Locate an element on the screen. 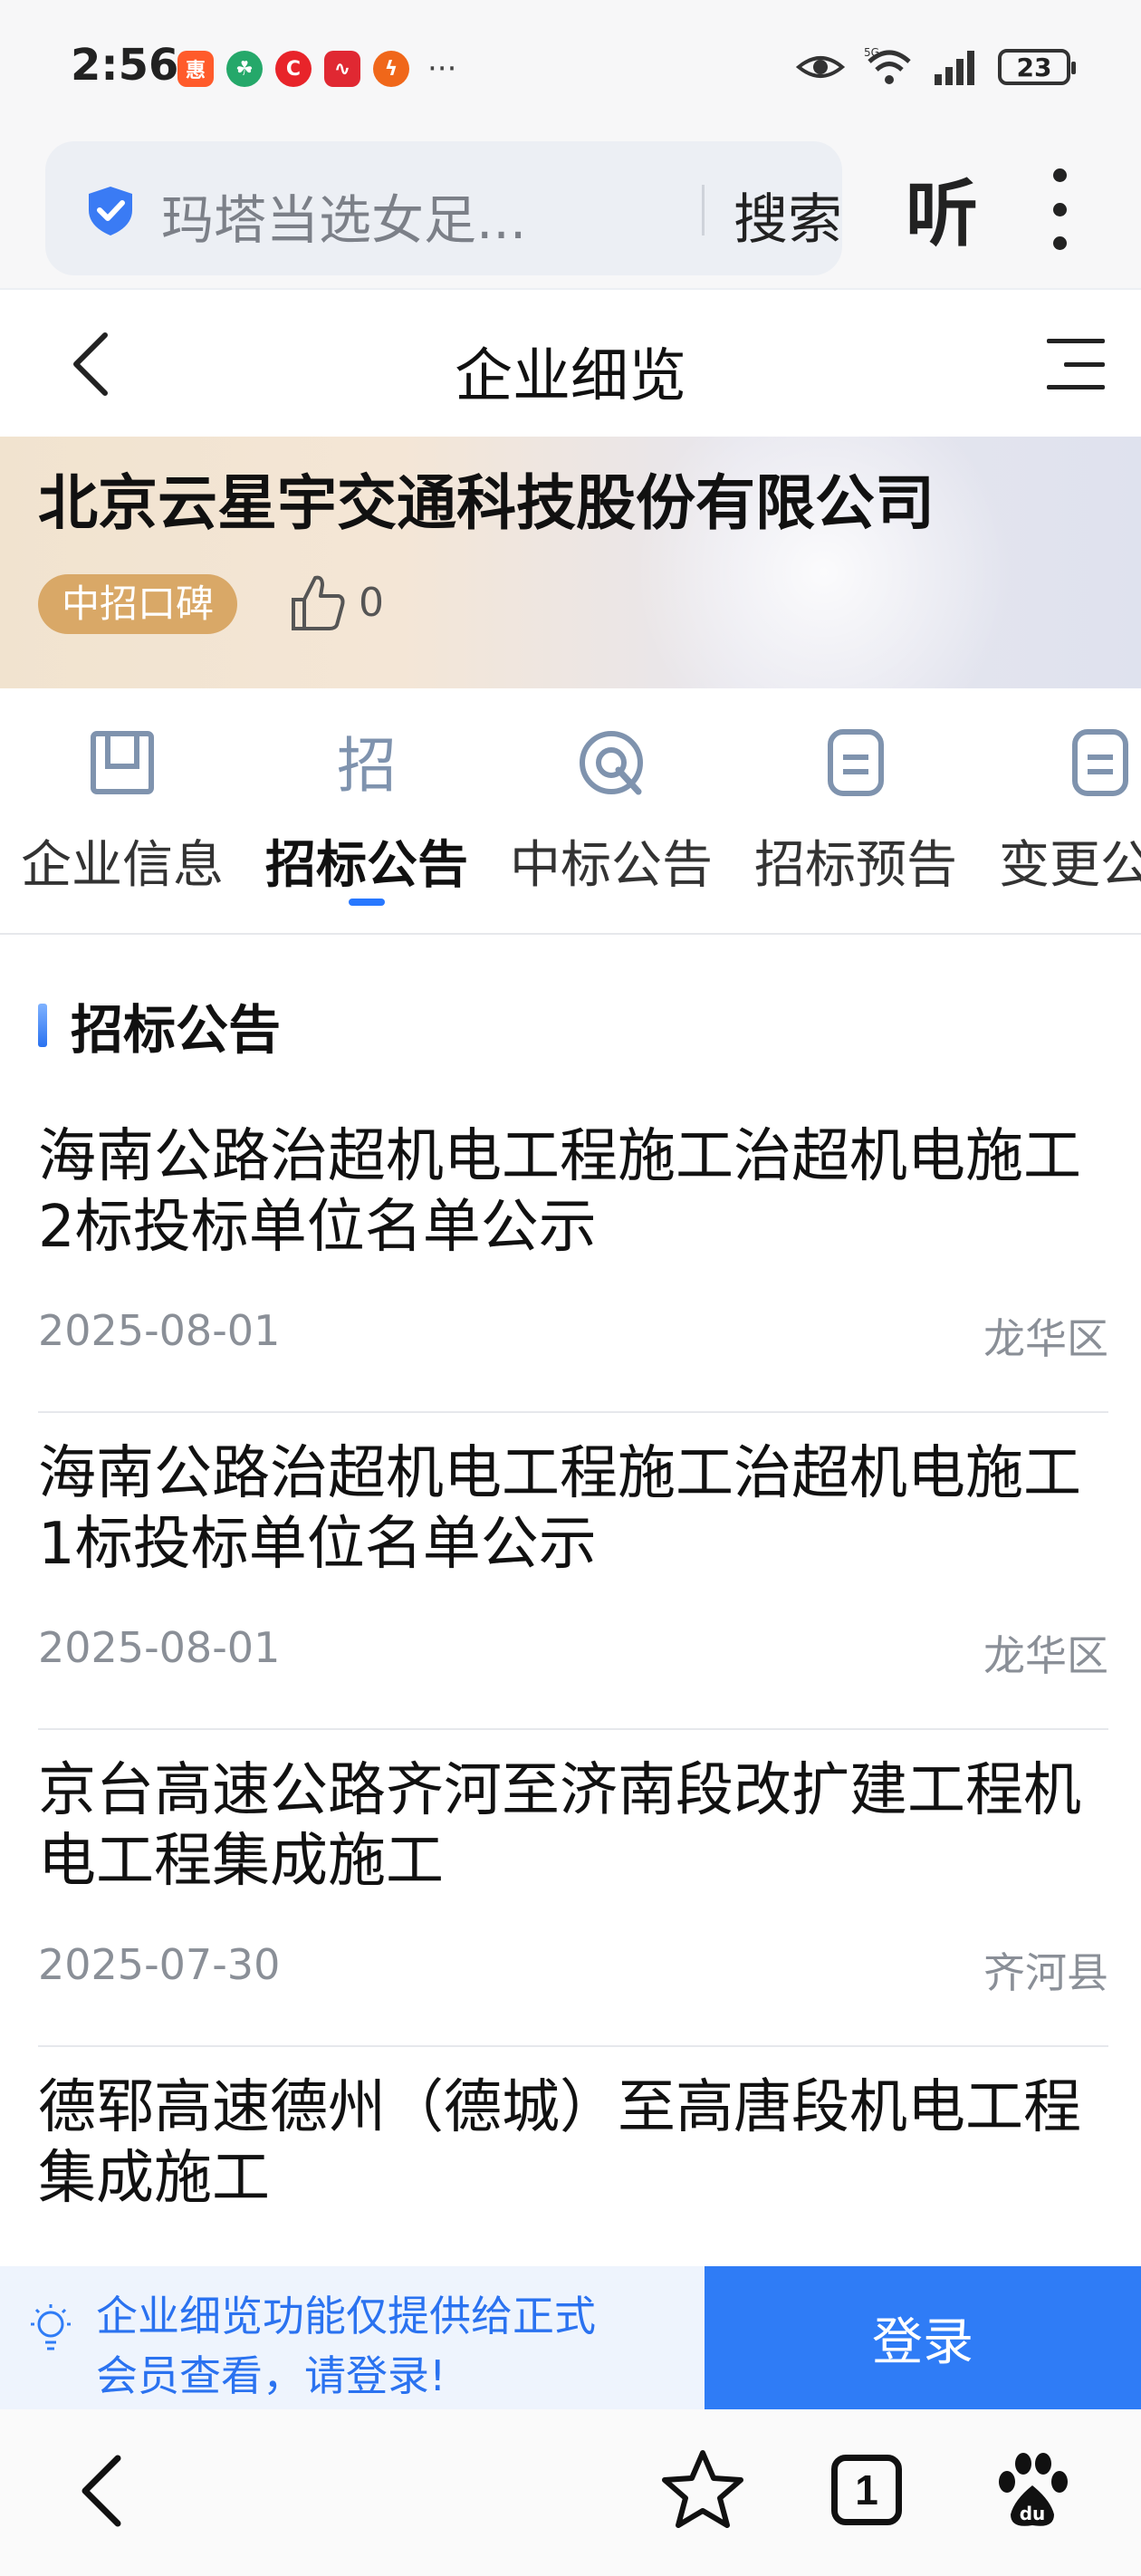  profile-card-icon is located at coordinates (123, 762).